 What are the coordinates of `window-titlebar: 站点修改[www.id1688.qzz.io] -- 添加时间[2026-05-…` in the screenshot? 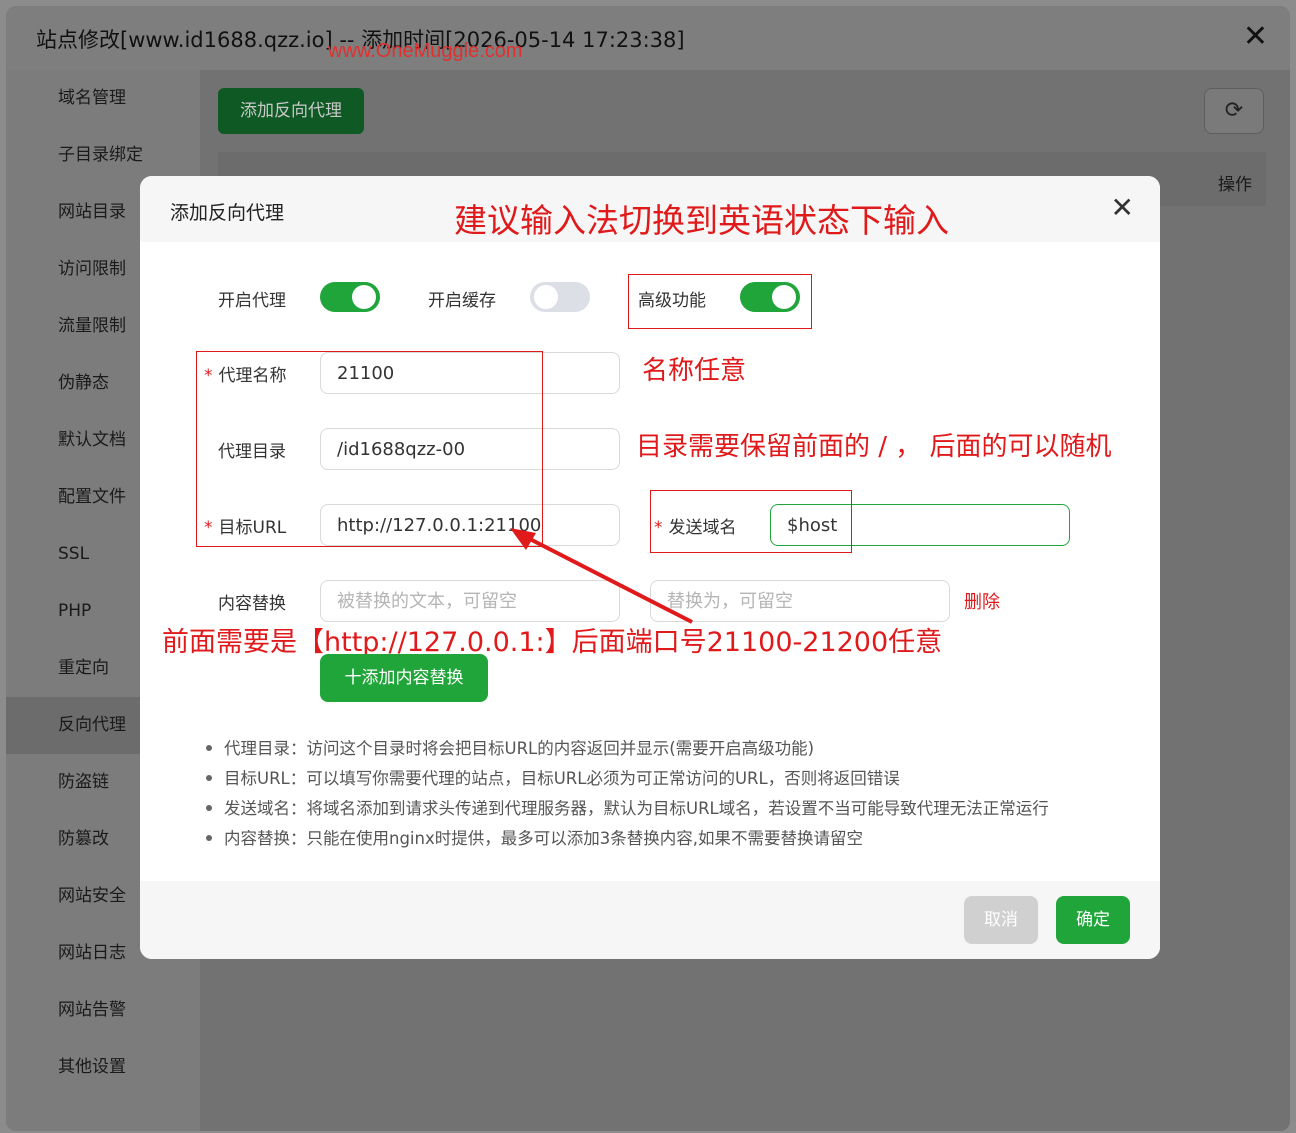 It's located at (648, 38).